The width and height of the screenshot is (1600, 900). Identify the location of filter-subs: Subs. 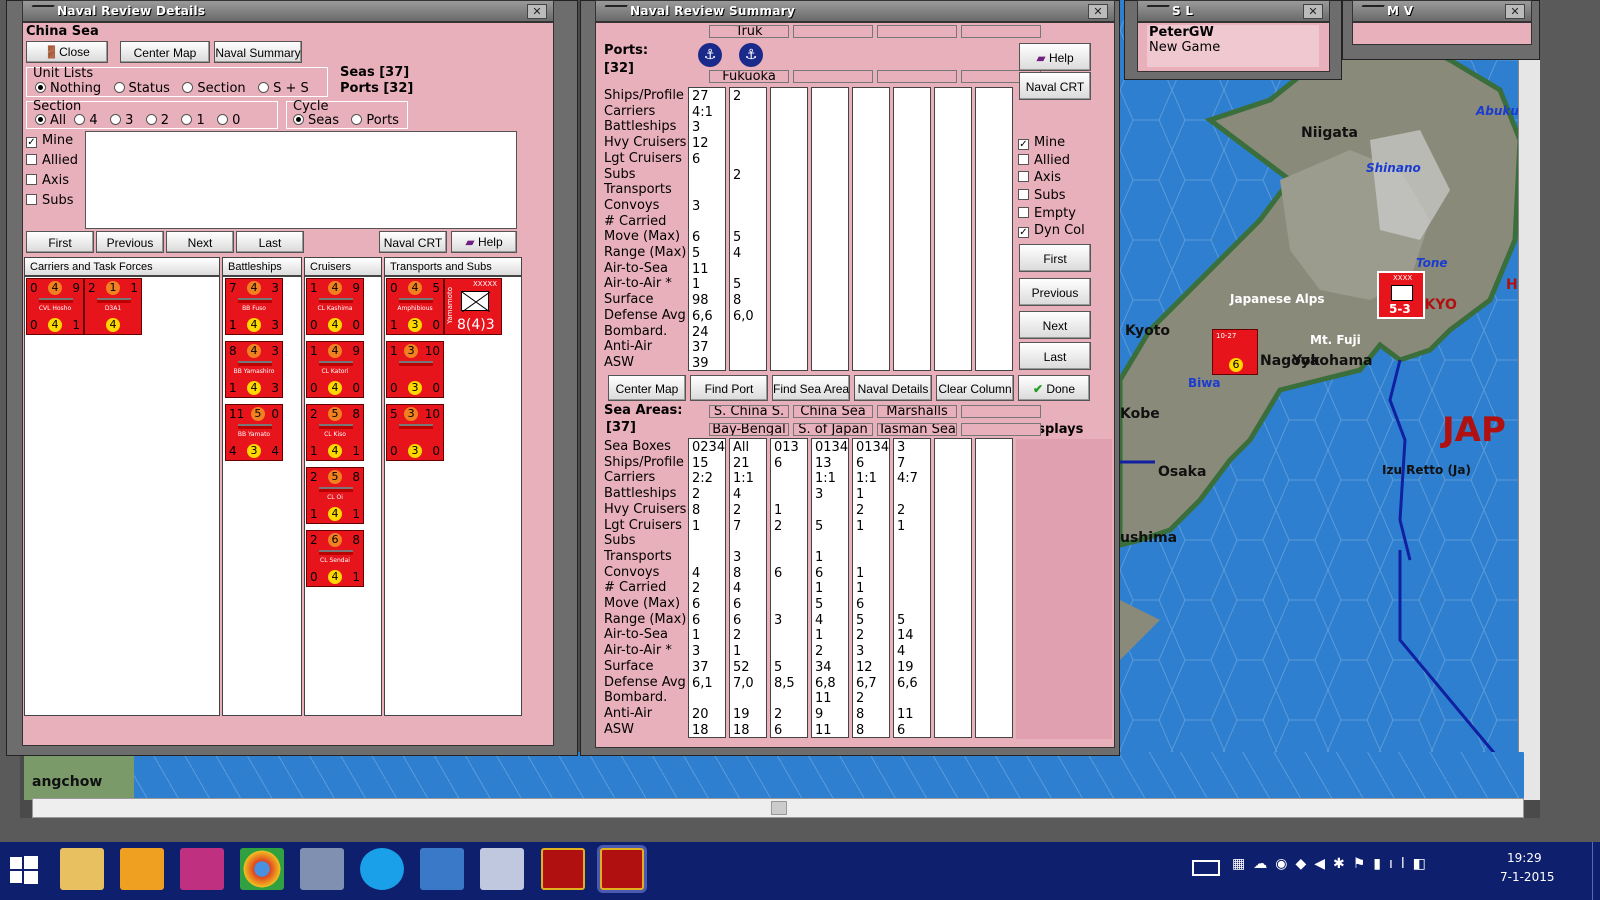
(55, 203).